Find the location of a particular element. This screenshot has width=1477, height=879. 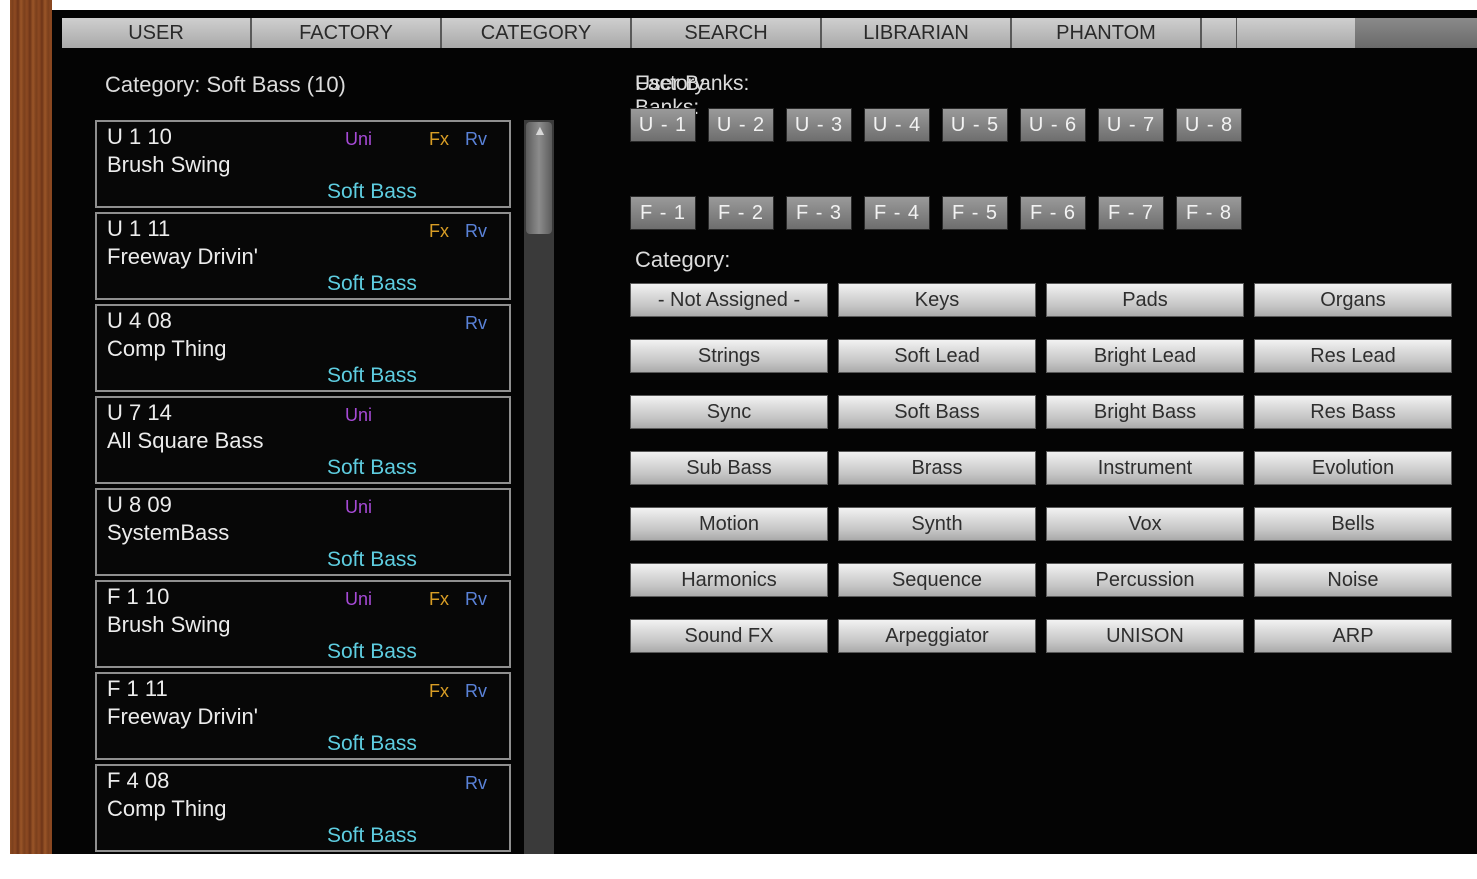

bank-button-u5: U - 5 is located at coordinates (975, 125).